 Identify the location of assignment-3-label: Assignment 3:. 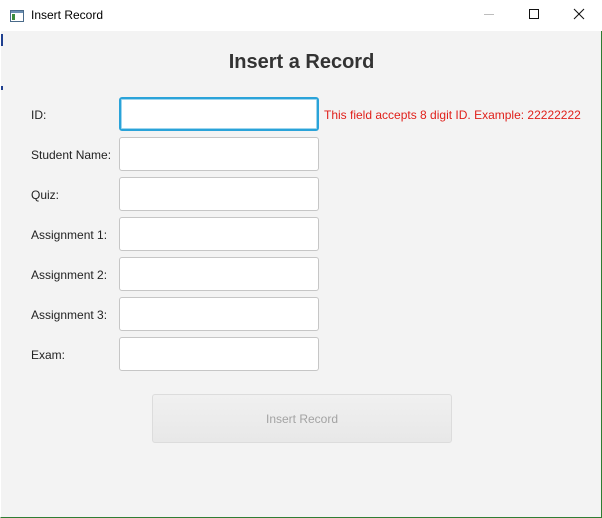
(69, 315).